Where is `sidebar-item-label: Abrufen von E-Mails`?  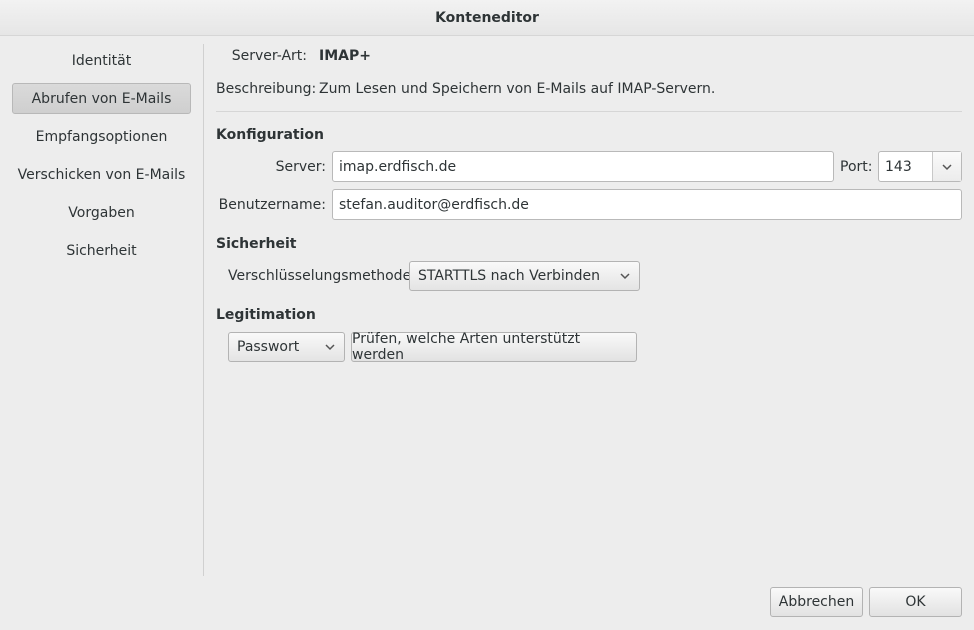
sidebar-item-label: Abrufen von E-Mails is located at coordinates (101, 98).